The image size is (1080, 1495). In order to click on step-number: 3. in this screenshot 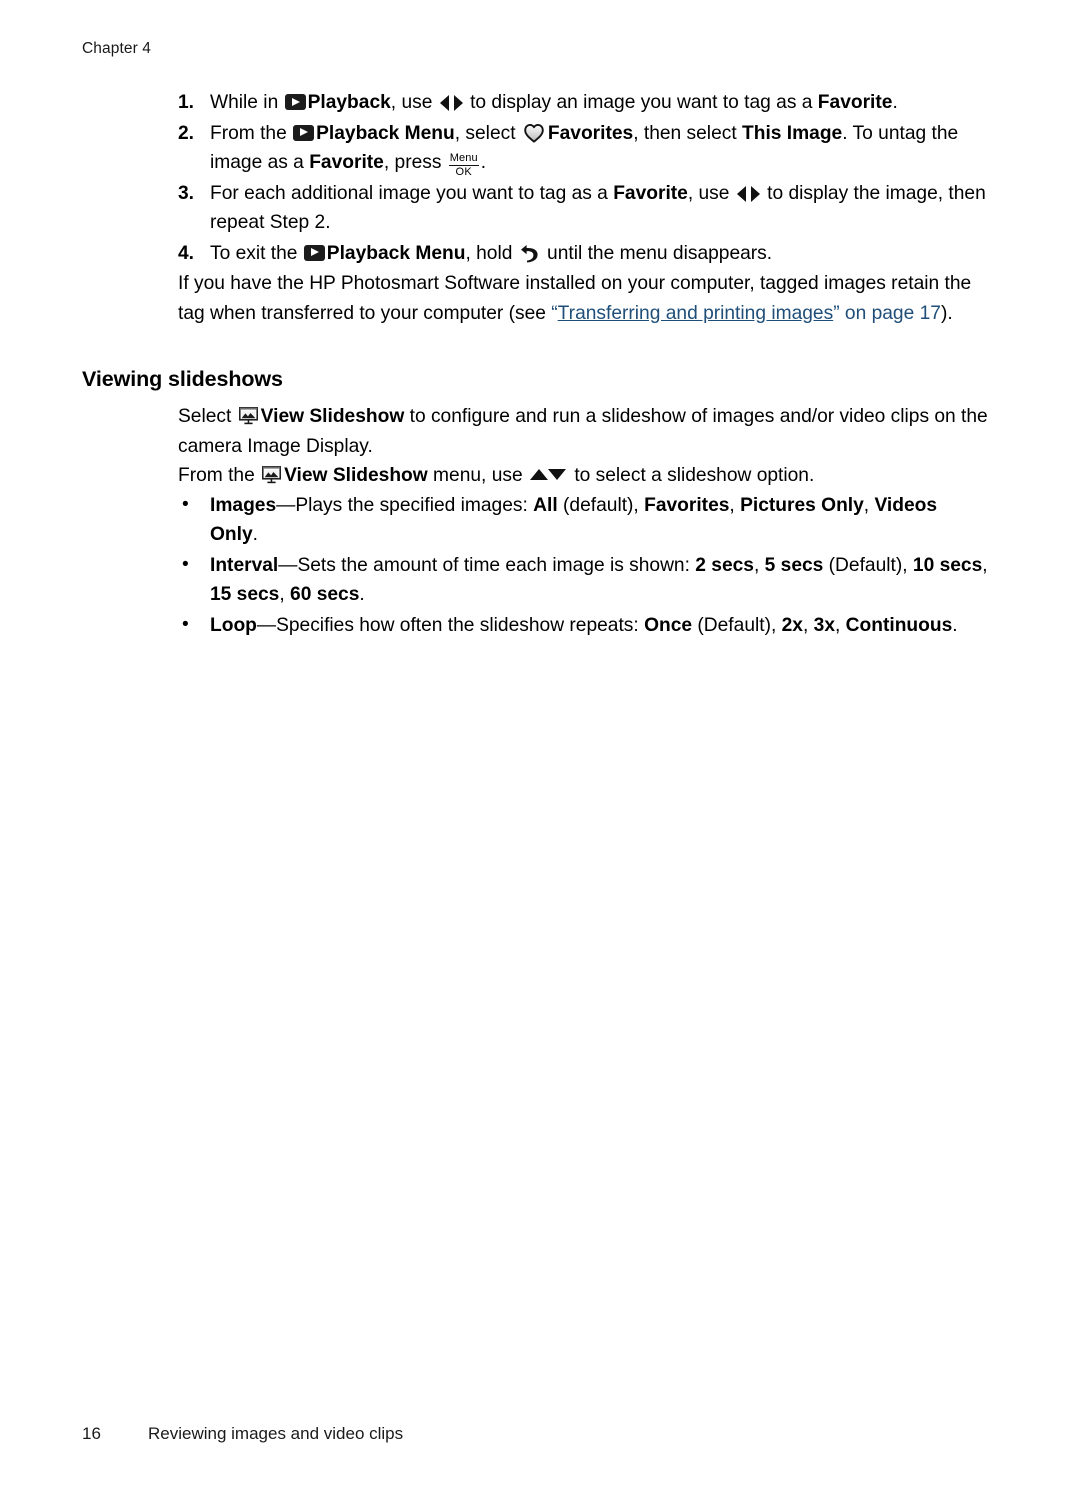, I will do `click(186, 193)`.